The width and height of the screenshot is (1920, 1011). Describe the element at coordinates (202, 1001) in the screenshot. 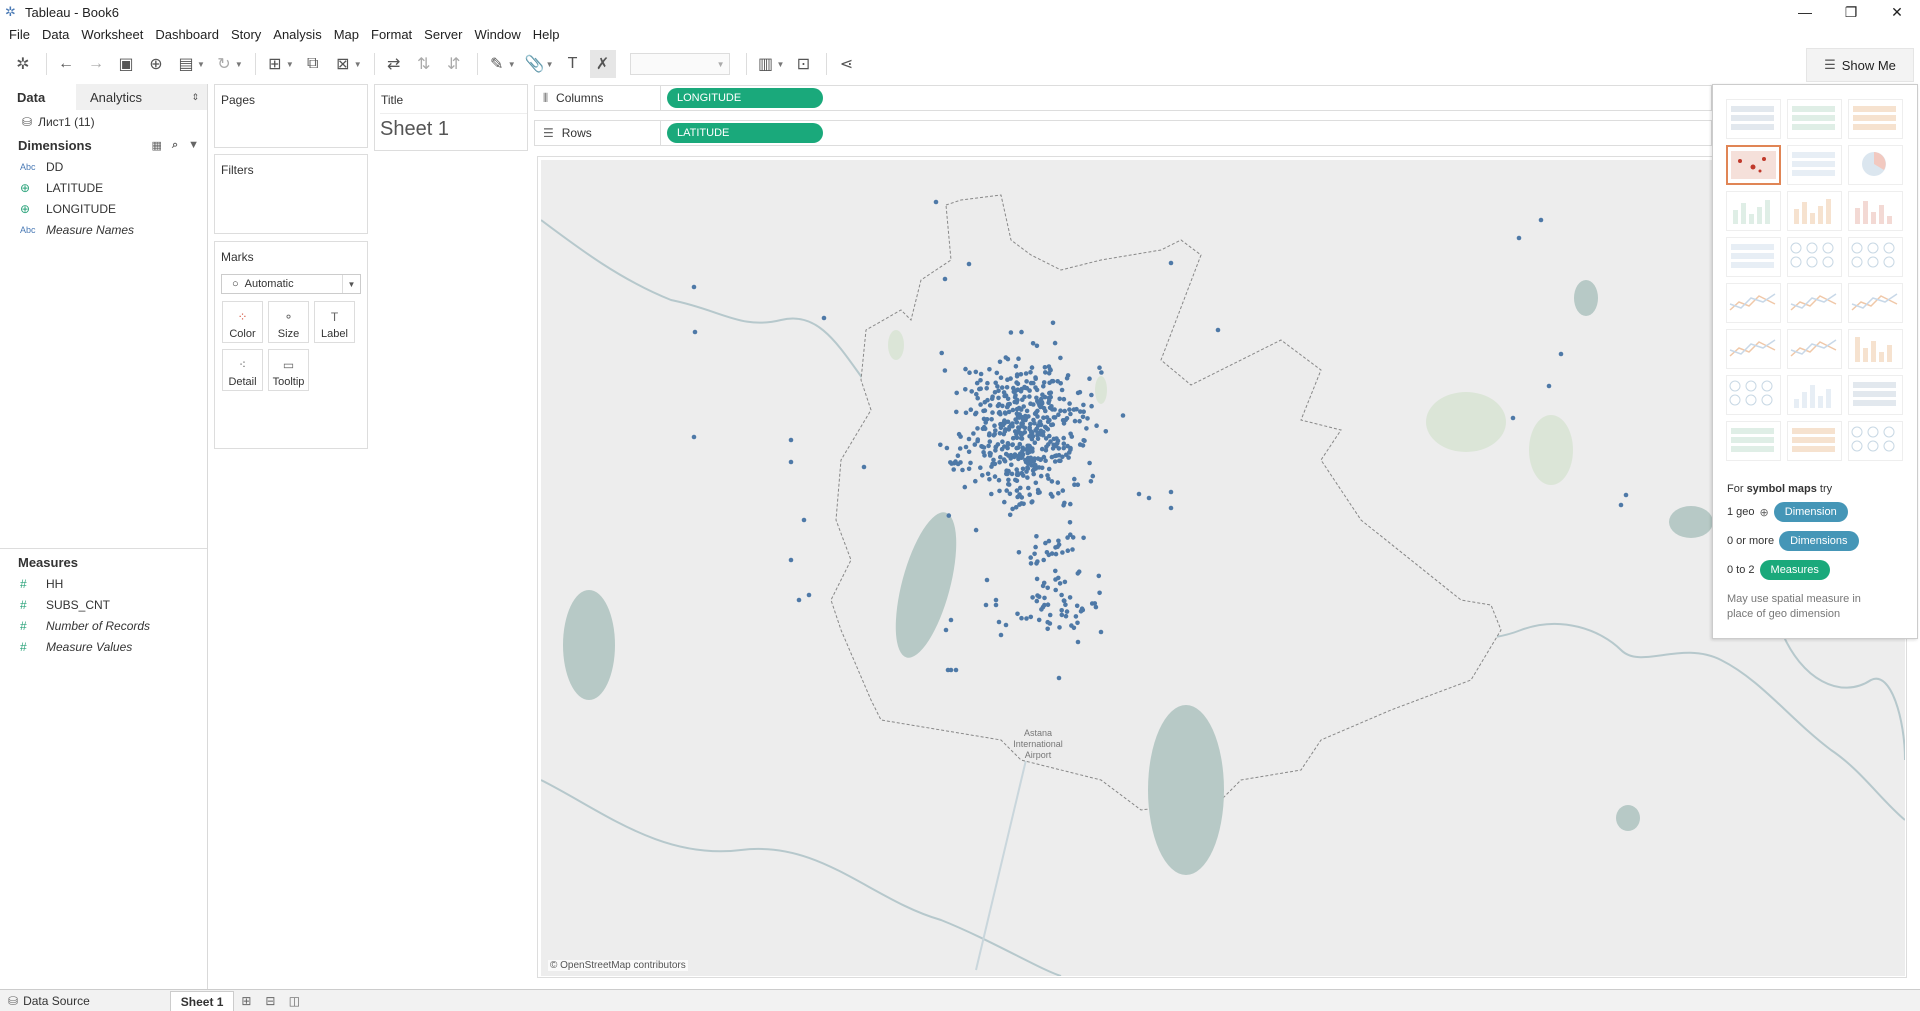

I see `sheet-1-tab: Sheet 1` at that location.